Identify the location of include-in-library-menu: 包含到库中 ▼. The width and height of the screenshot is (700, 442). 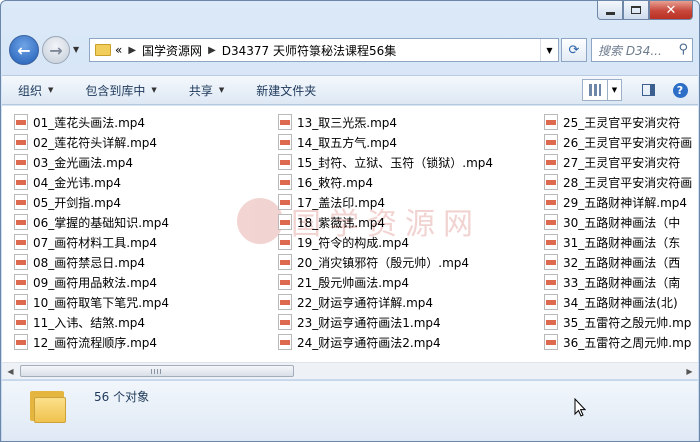
(120, 90).